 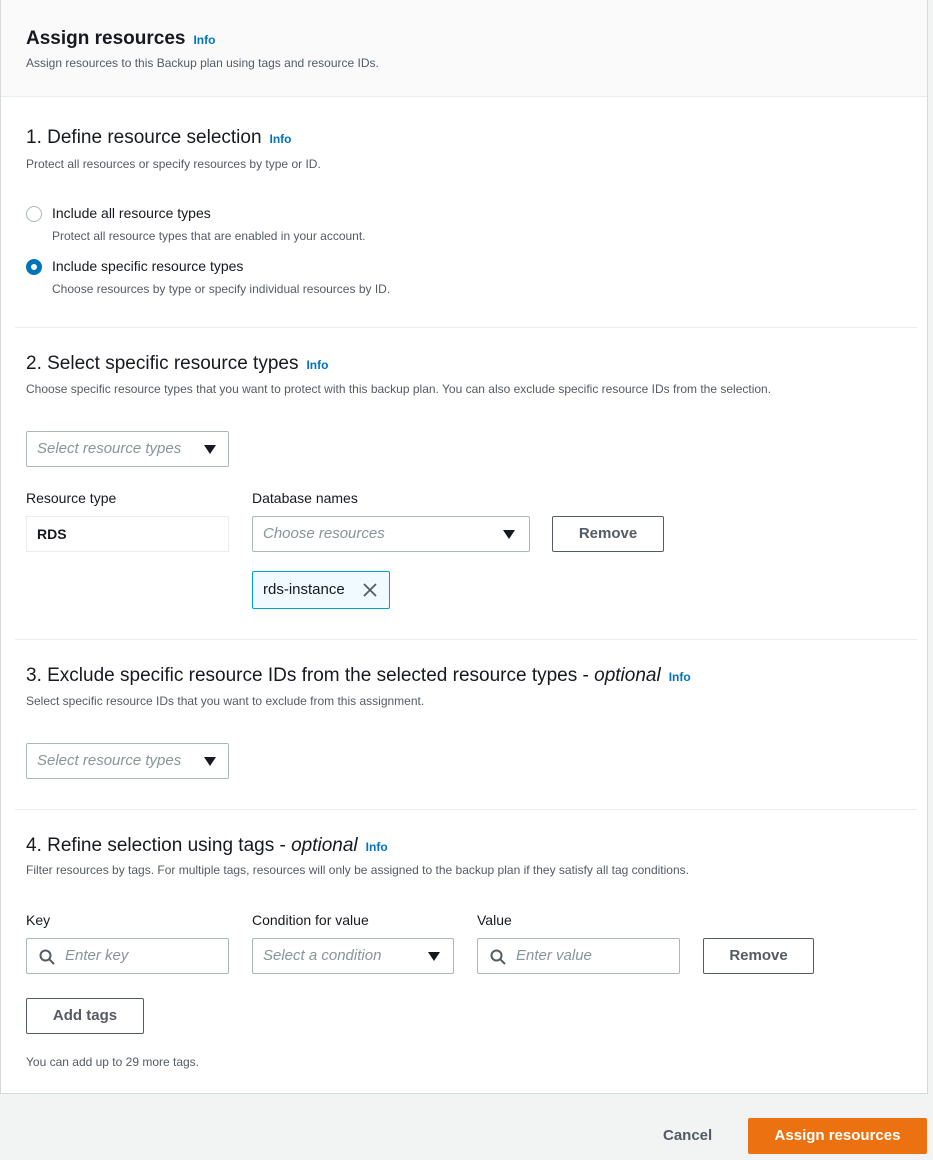 I want to click on resource-types-select: Select resource types, so click(x=127, y=449).